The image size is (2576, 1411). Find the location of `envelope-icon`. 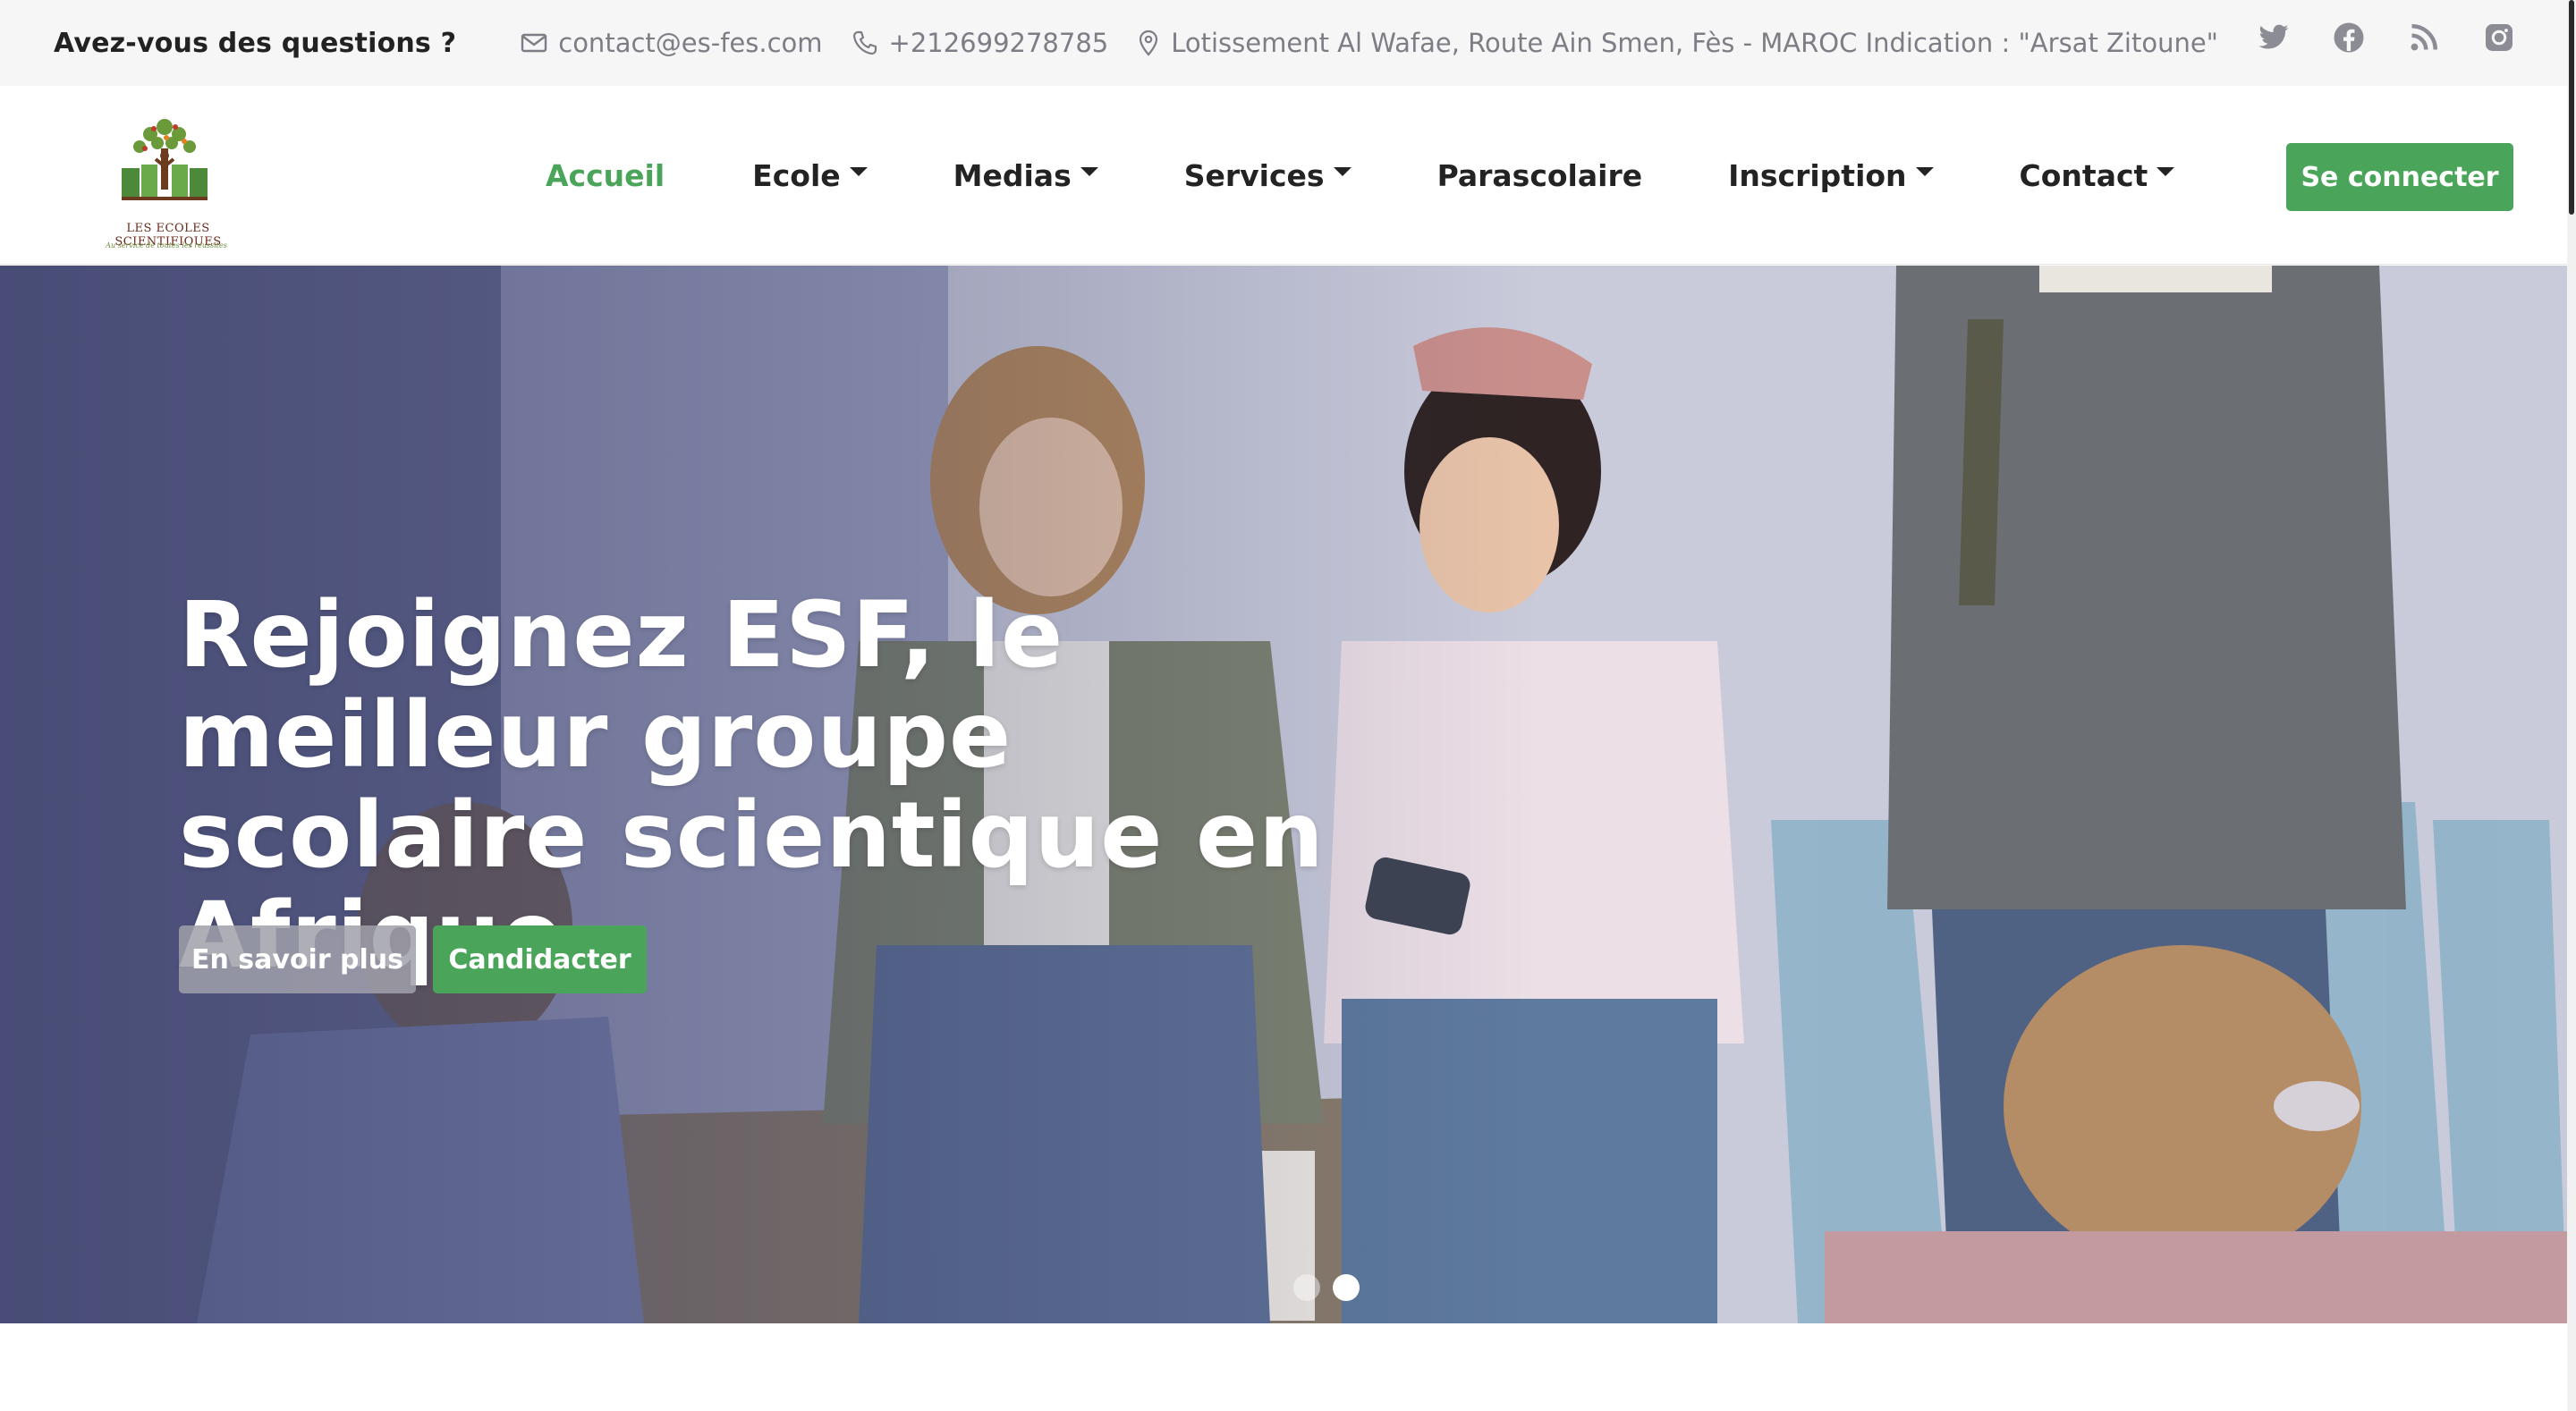

envelope-icon is located at coordinates (534, 43).